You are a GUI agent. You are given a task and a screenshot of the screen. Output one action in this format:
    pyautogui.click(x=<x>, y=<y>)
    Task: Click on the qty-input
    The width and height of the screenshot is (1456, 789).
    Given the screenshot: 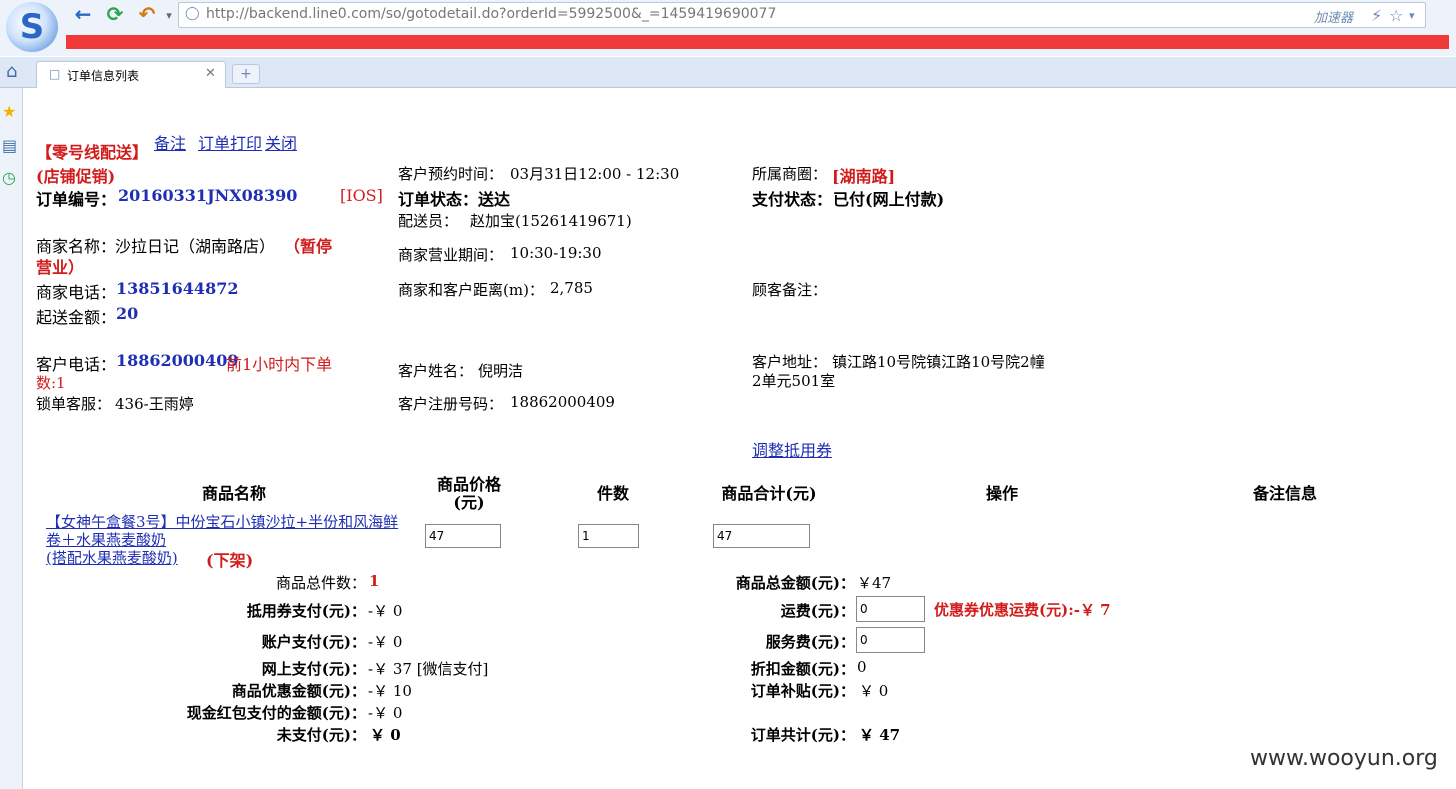 What is the action you would take?
    pyautogui.click(x=608, y=536)
    